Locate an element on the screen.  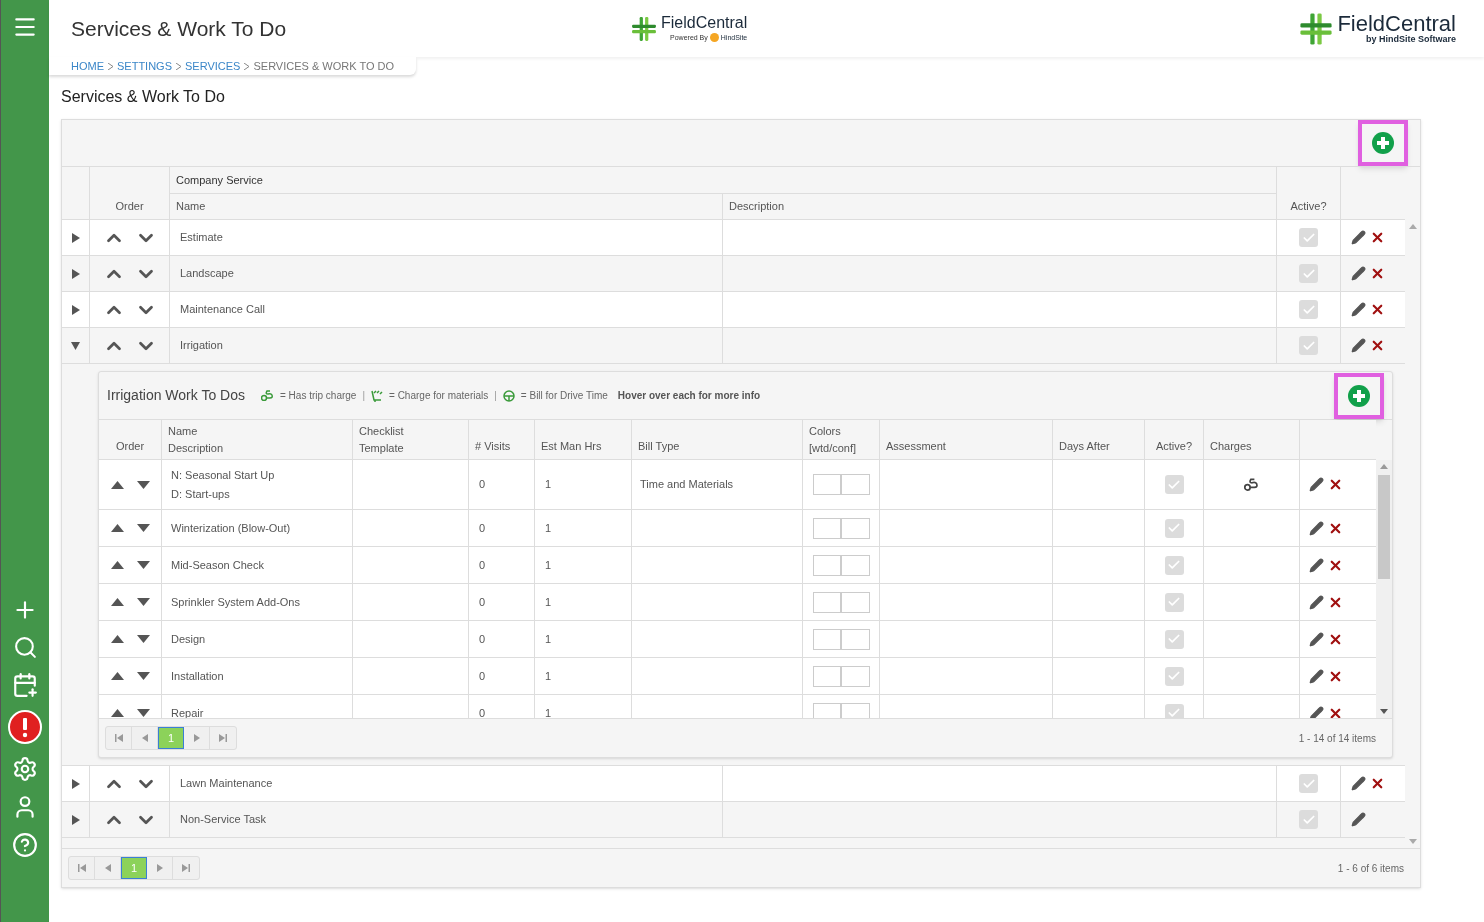
logo-tagline: by HindSite Software is located at coordinates (1411, 39).